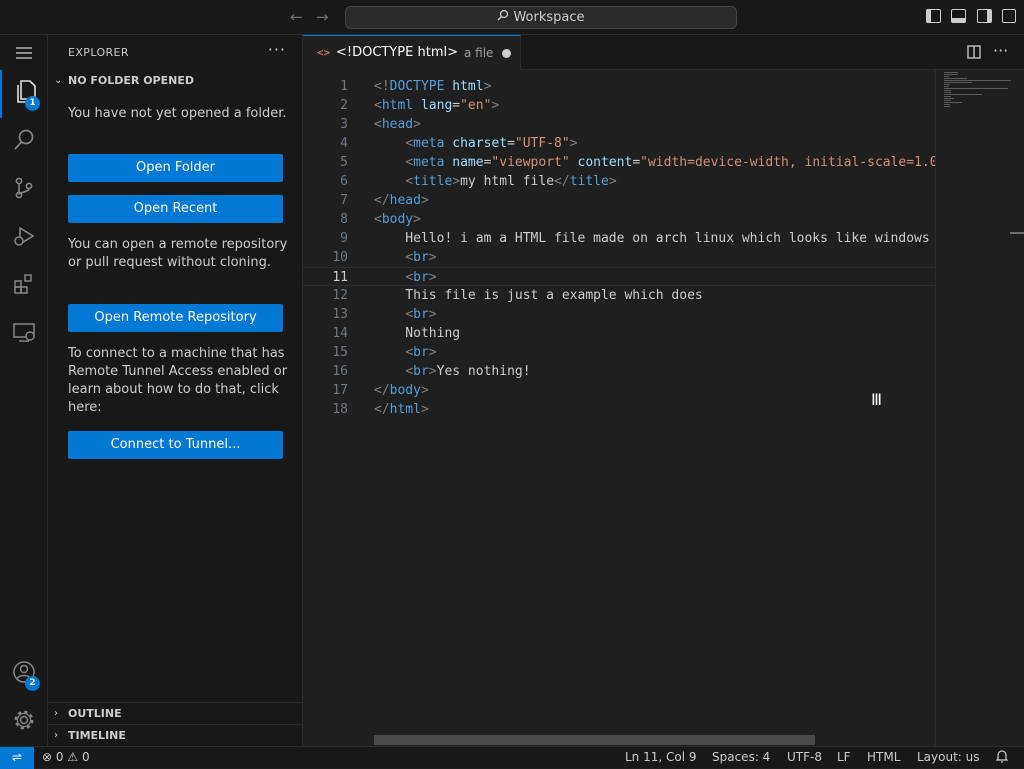 The height and width of the screenshot is (769, 1024). I want to click on editor-more-actions-icon: ···, so click(1000, 50).